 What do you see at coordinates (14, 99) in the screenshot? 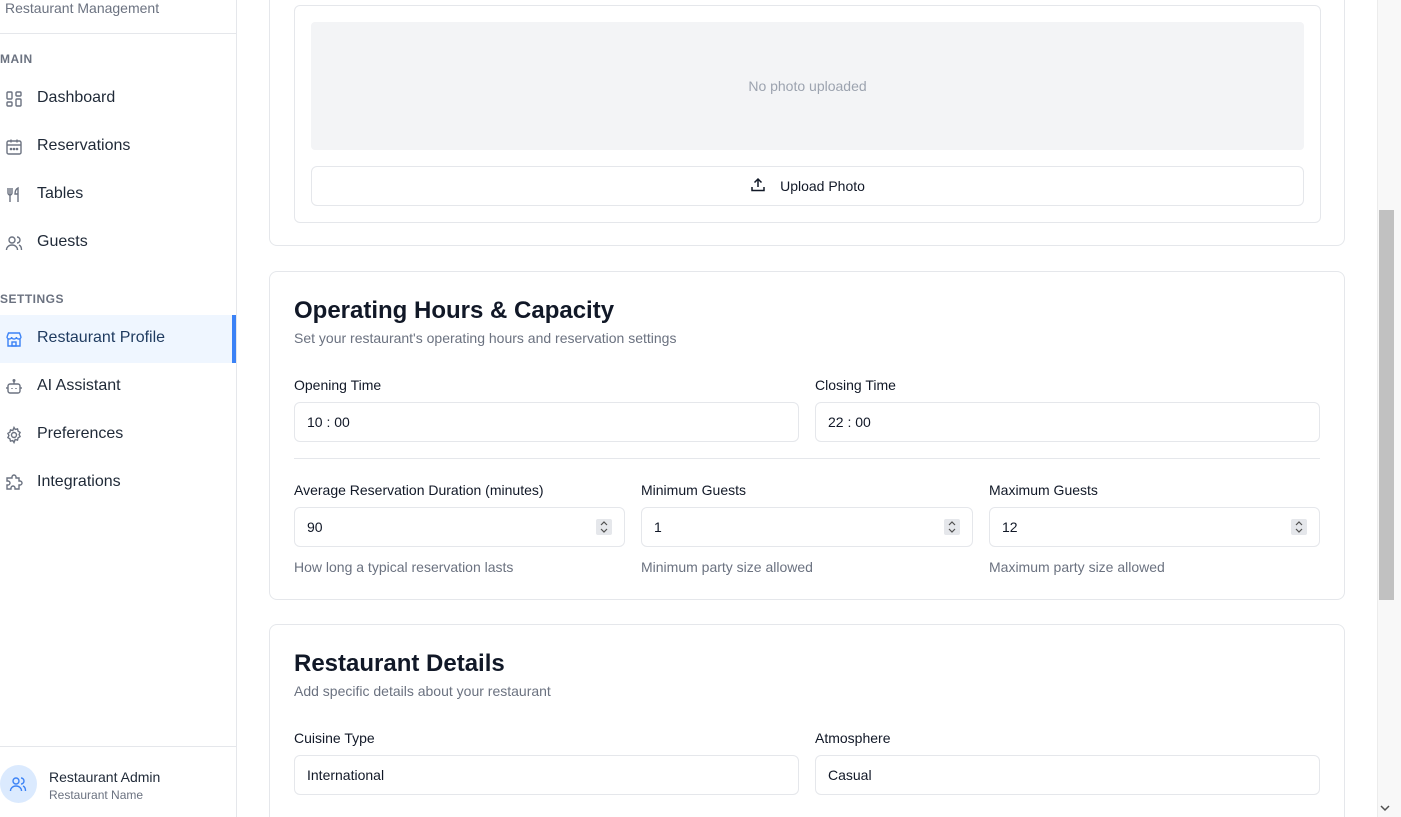
I see `dashboard-icon` at bounding box center [14, 99].